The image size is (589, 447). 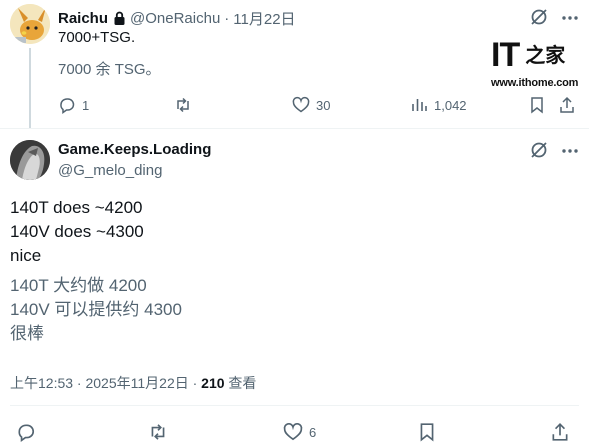 I want to click on tweet-text: 140T does ~4200 140V does ~4300 nice, so click(x=77, y=232).